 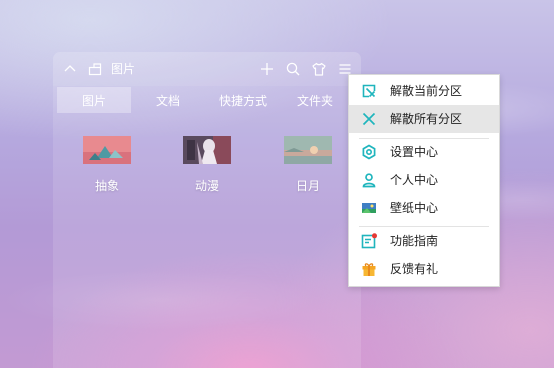 What do you see at coordinates (207, 69) in the screenshot?
I see `box-header: 图片` at bounding box center [207, 69].